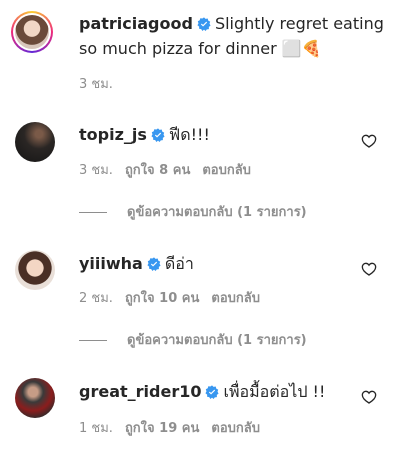  What do you see at coordinates (299, 23) in the screenshot?
I see `caption-text: Slightly regret eating` at bounding box center [299, 23].